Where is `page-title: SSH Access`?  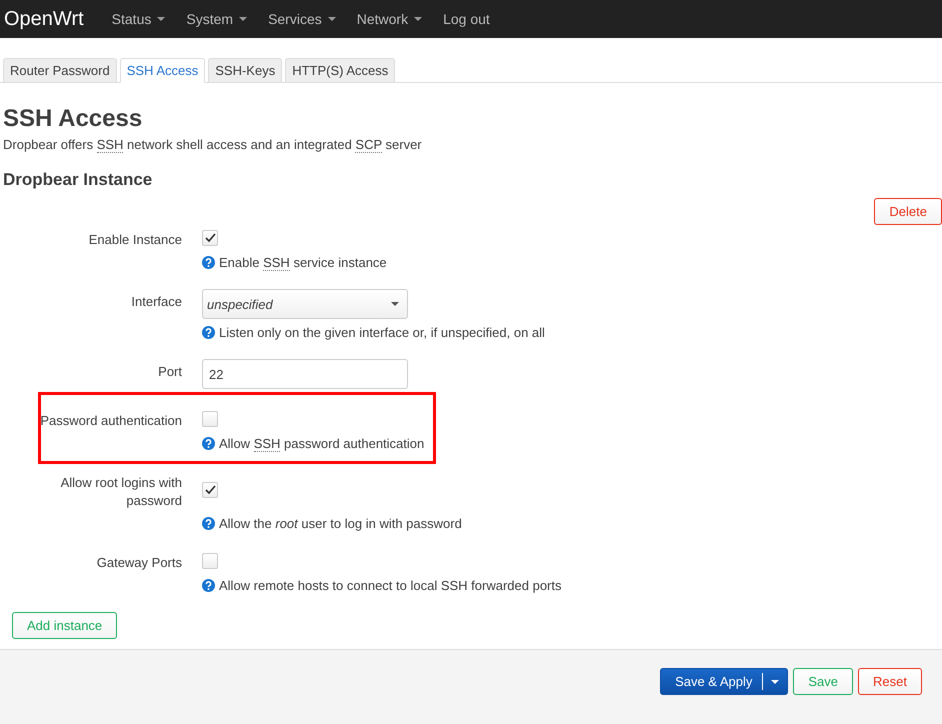
page-title: SSH Access is located at coordinates (73, 119).